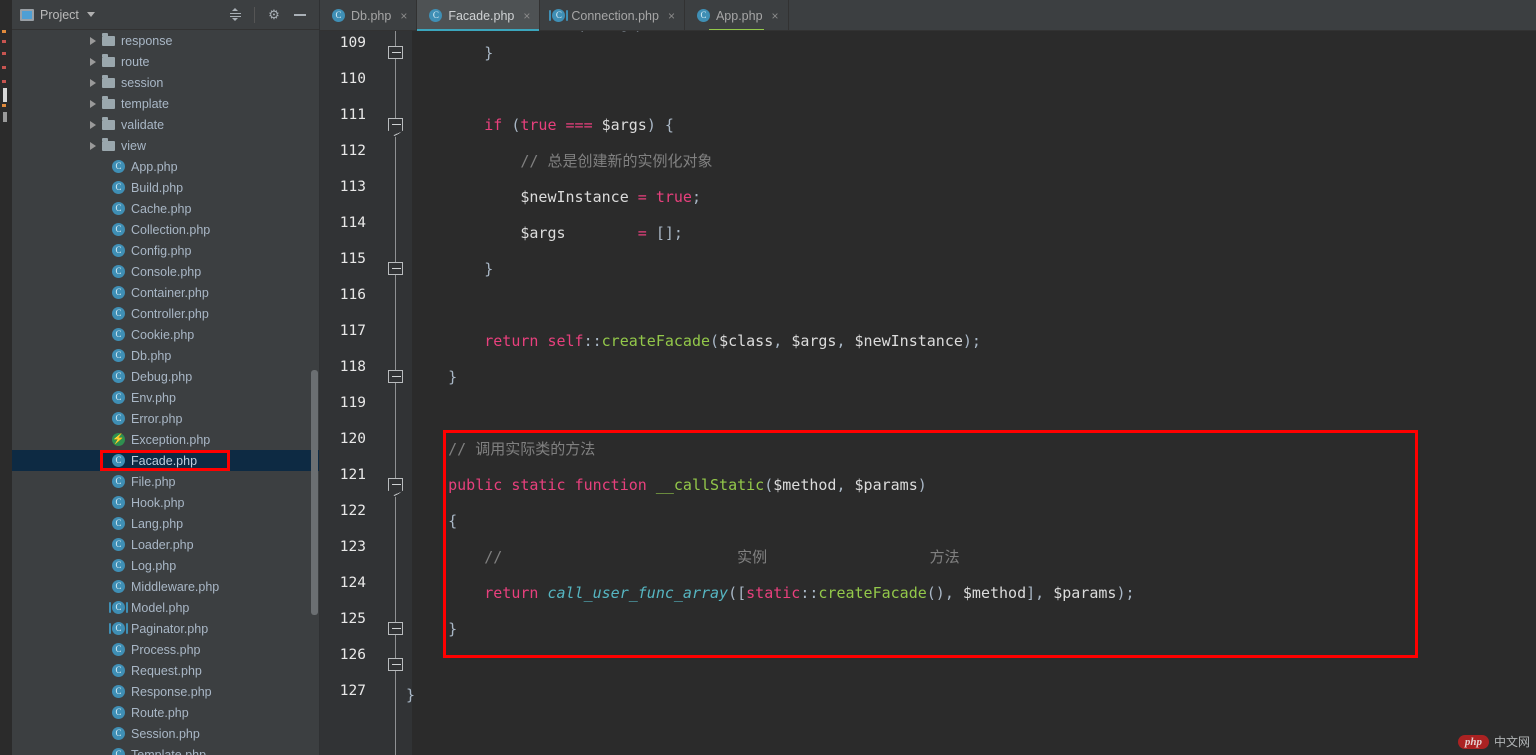 The height and width of the screenshot is (755, 1536). Describe the element at coordinates (166, 481) in the screenshot. I see `tree-file-File.php: C File.php` at that location.